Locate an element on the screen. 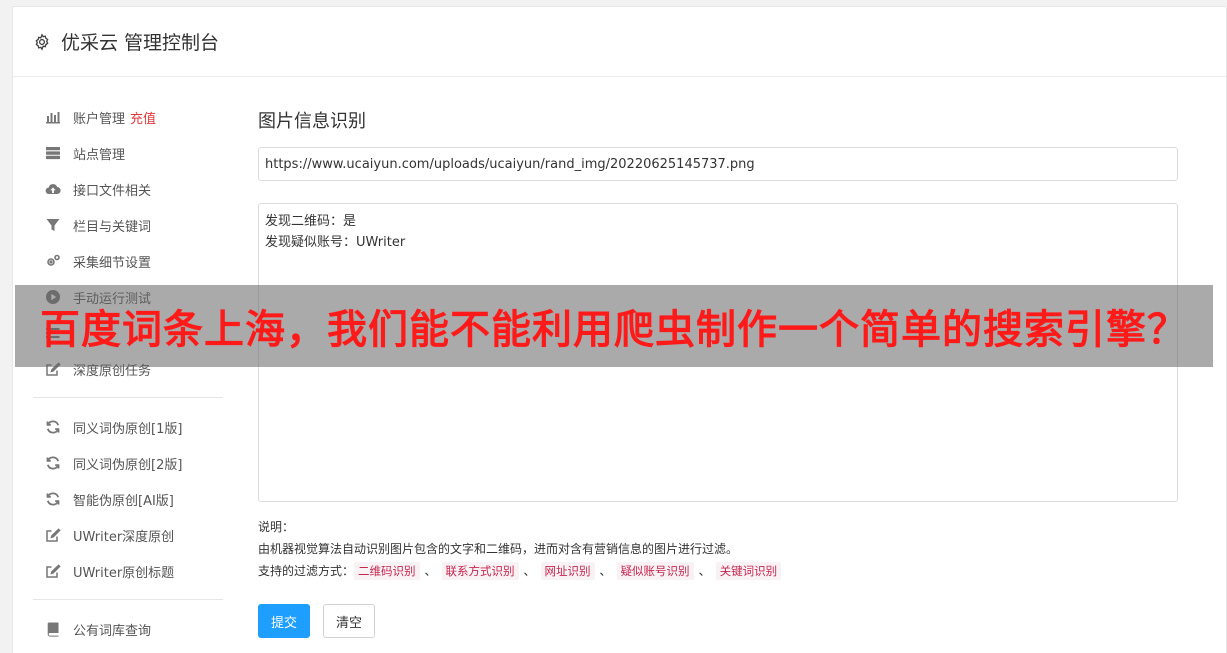  result-line: 发现二维码：是 is located at coordinates (311, 221).